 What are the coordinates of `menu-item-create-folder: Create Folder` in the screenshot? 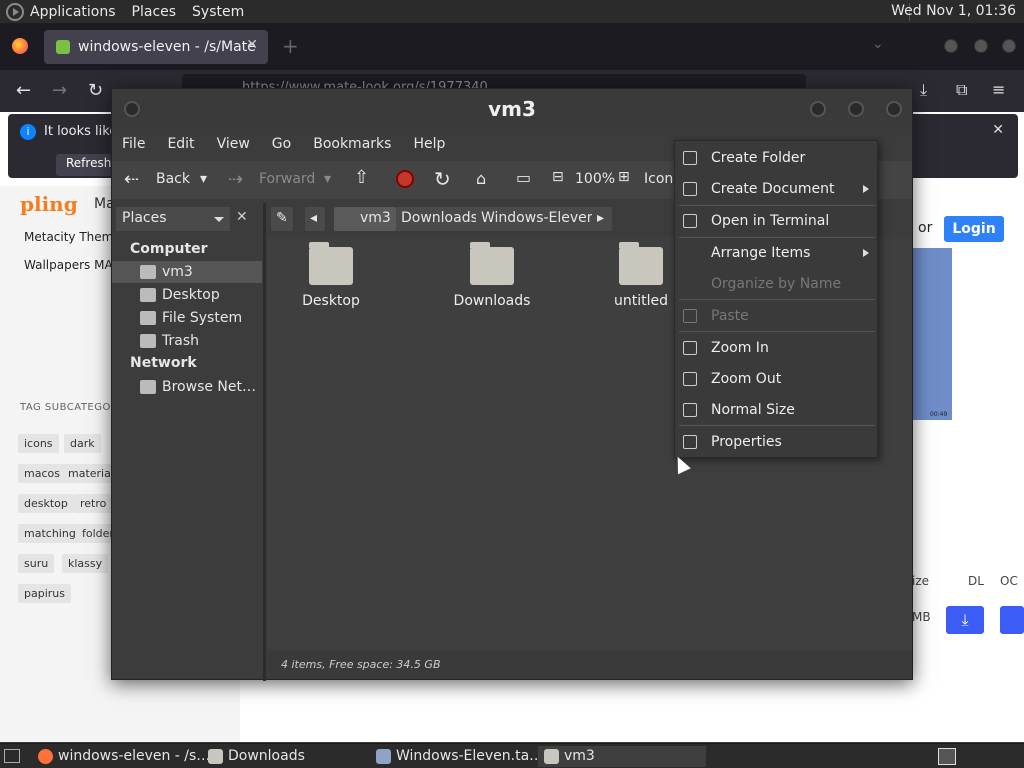 It's located at (777, 158).